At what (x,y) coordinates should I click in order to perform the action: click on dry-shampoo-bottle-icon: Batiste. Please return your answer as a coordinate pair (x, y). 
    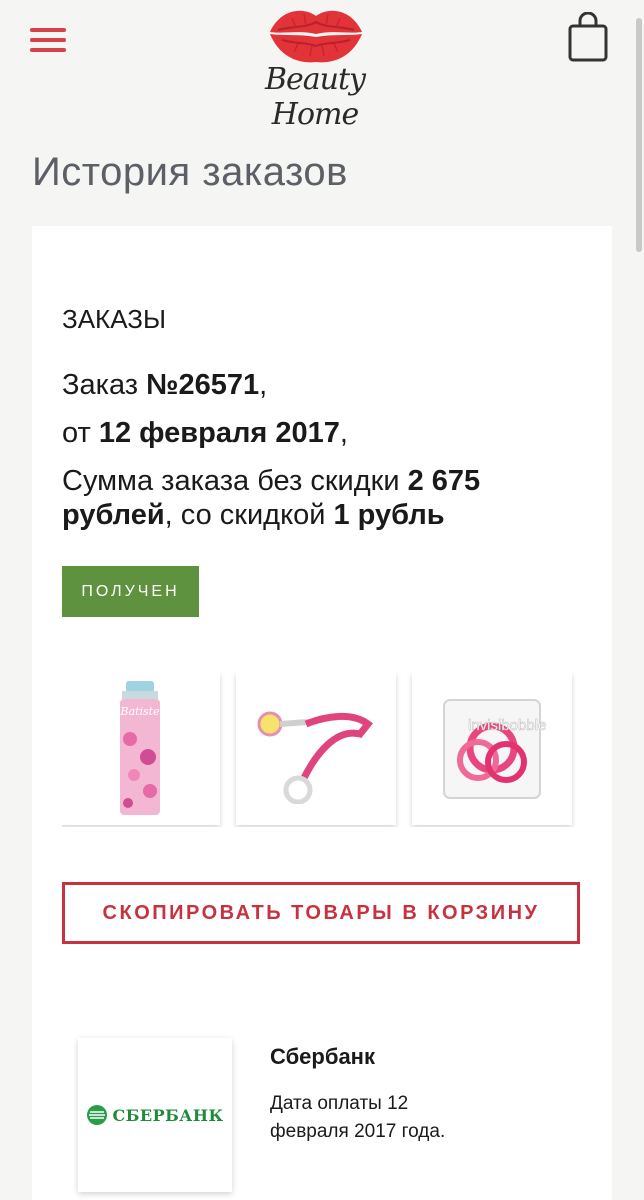
    Looking at the image, I should click on (139, 747).